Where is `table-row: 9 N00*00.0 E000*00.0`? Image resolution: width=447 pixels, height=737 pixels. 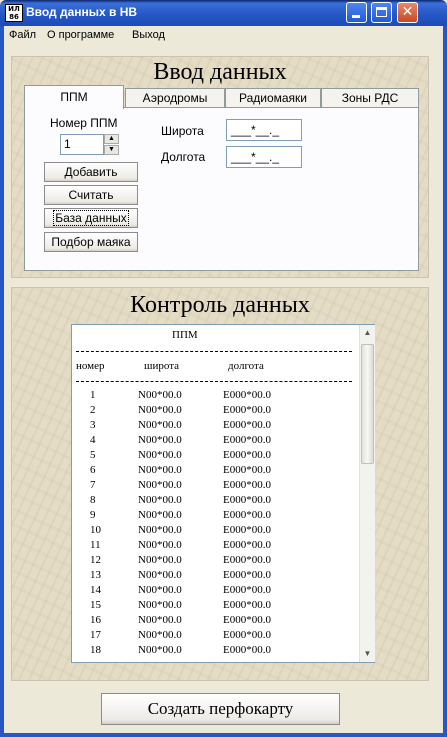
table-row: 9 N00*00.0 E000*00.0 is located at coordinates (214, 516).